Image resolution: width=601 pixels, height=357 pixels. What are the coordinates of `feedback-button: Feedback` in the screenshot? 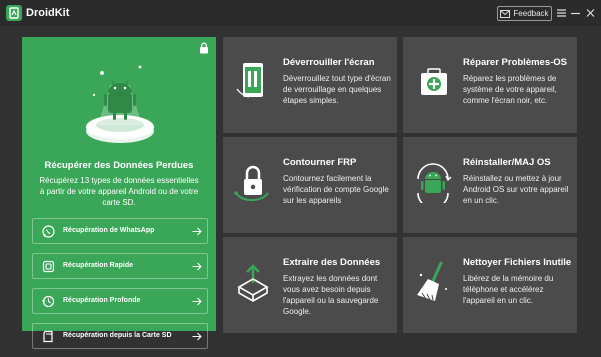 It's located at (524, 13).